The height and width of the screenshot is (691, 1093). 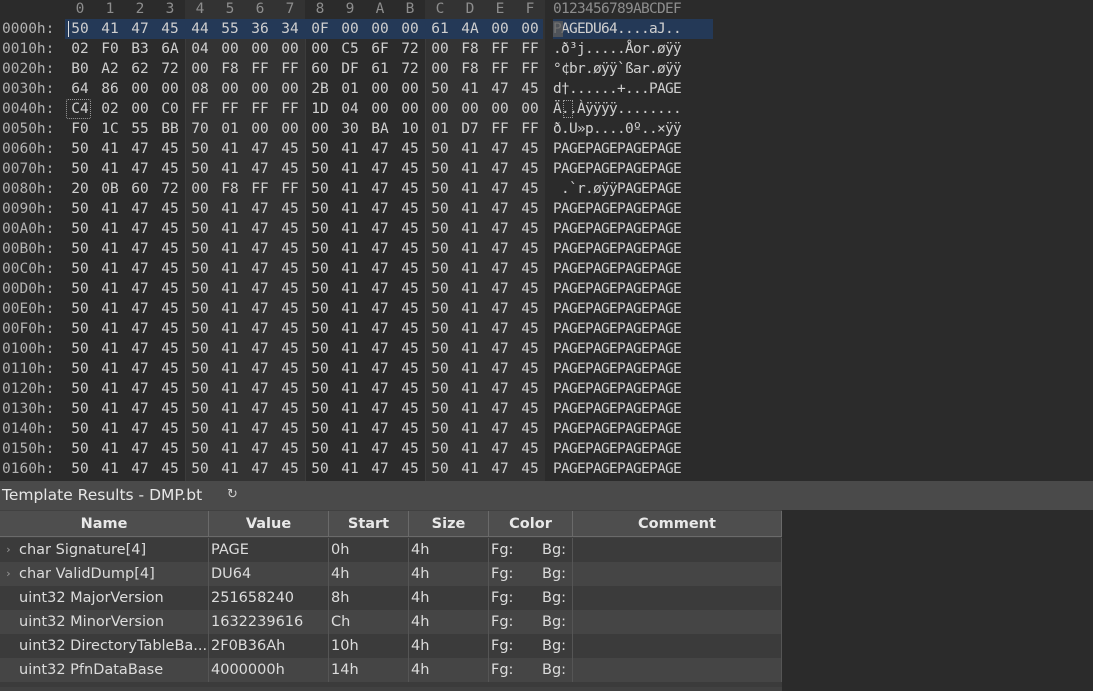 What do you see at coordinates (320, 109) in the screenshot?
I see `hex-byte: 1D` at bounding box center [320, 109].